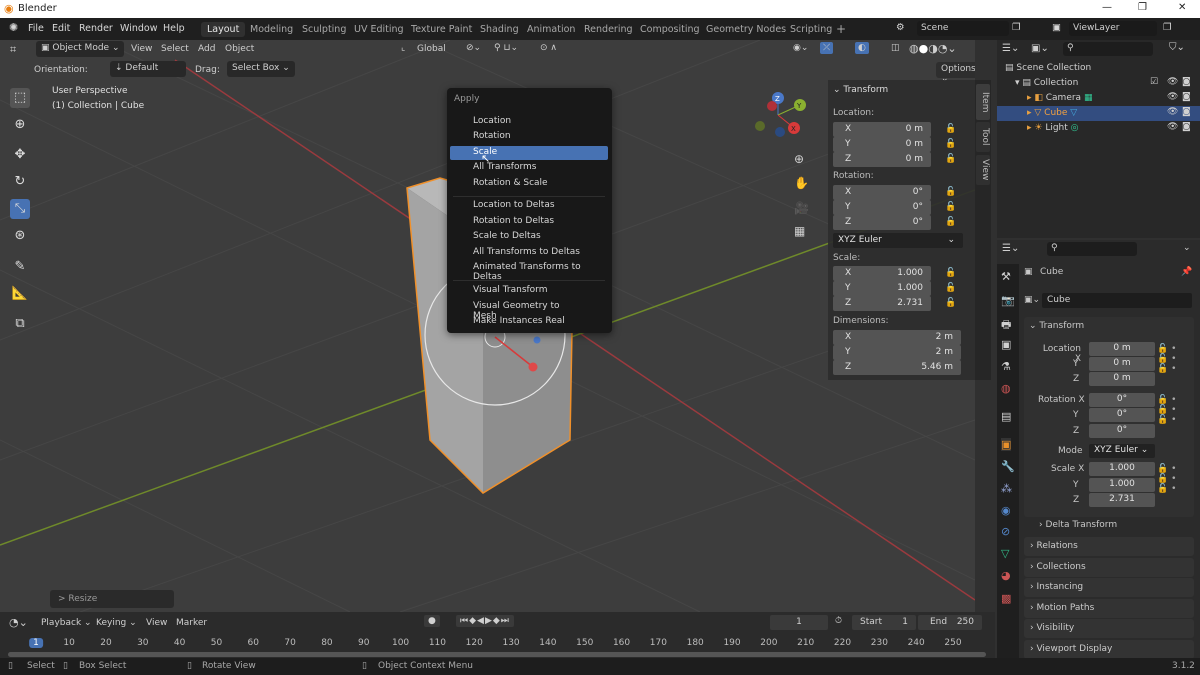 This screenshot has width=1200, height=675. Describe the element at coordinates (499, 29) in the screenshot. I see `tab-shading: Shading` at that location.